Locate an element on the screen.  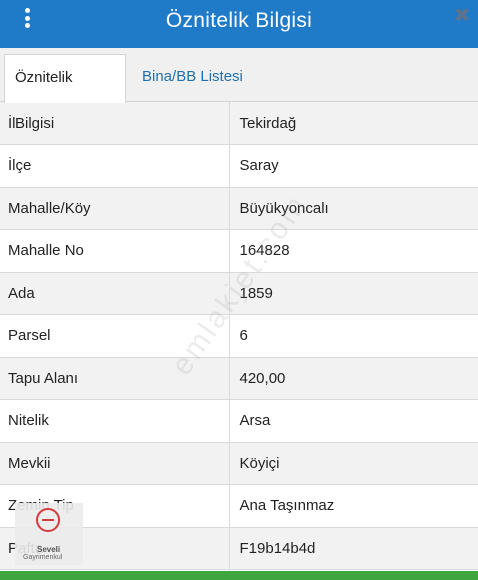
table-row: Mevkii Köyiçi is located at coordinates (239, 463).